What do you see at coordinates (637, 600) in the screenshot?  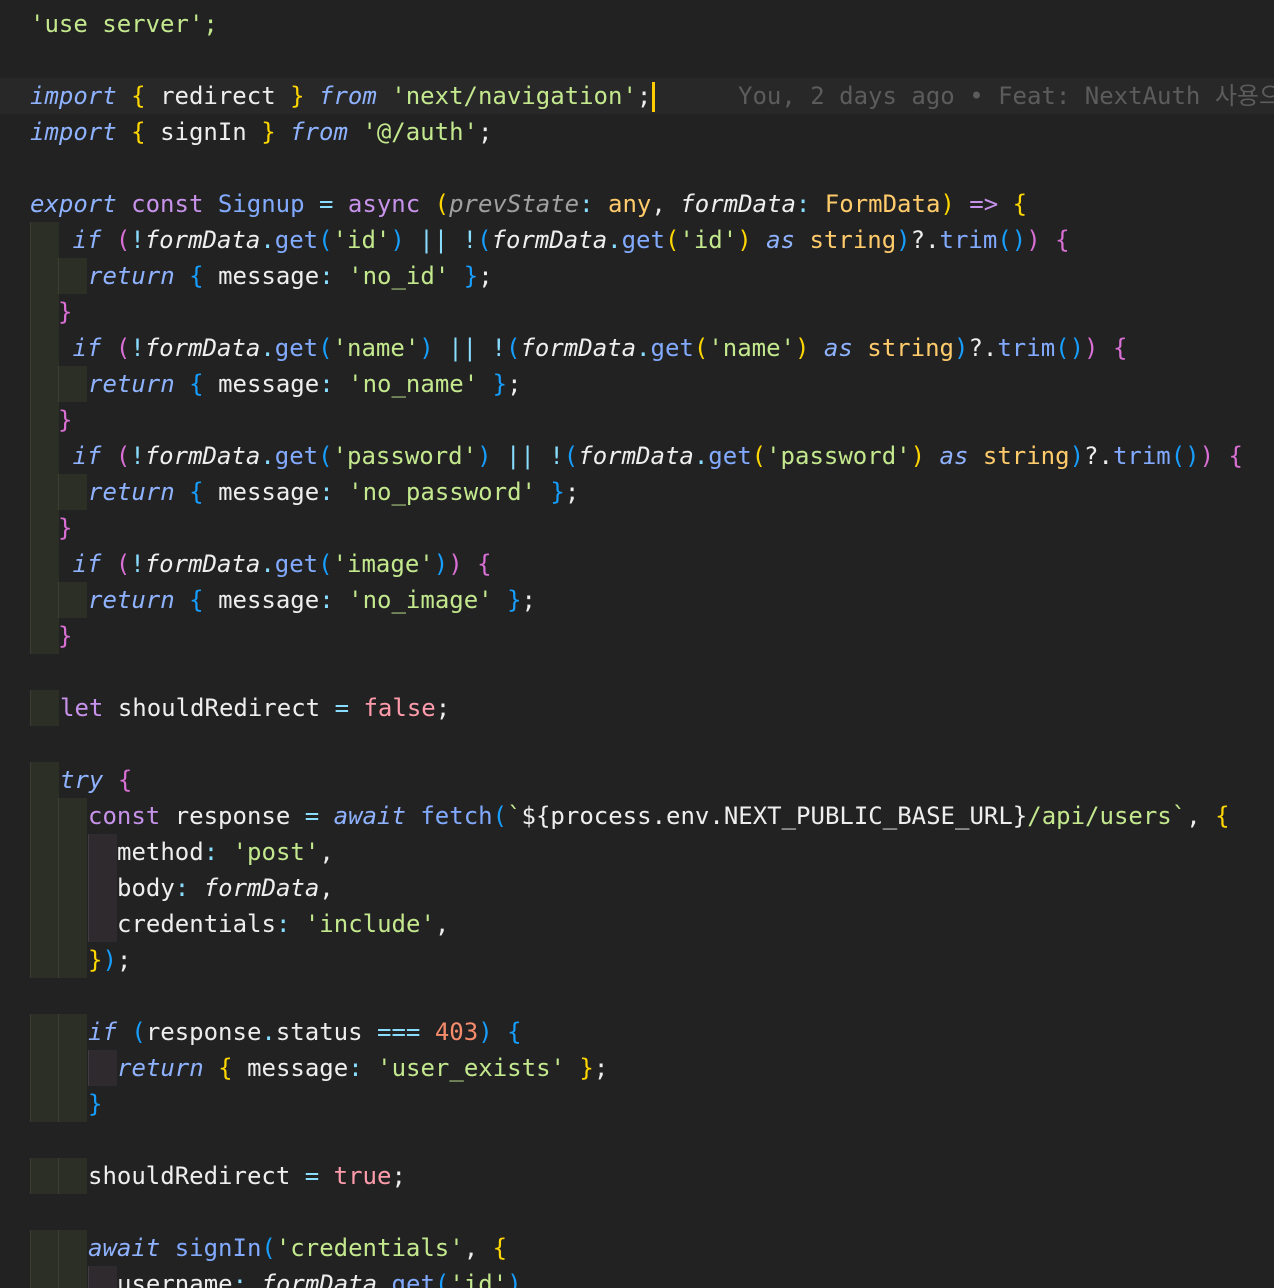 I see `code-line: return { message: 'no_image' };` at bounding box center [637, 600].